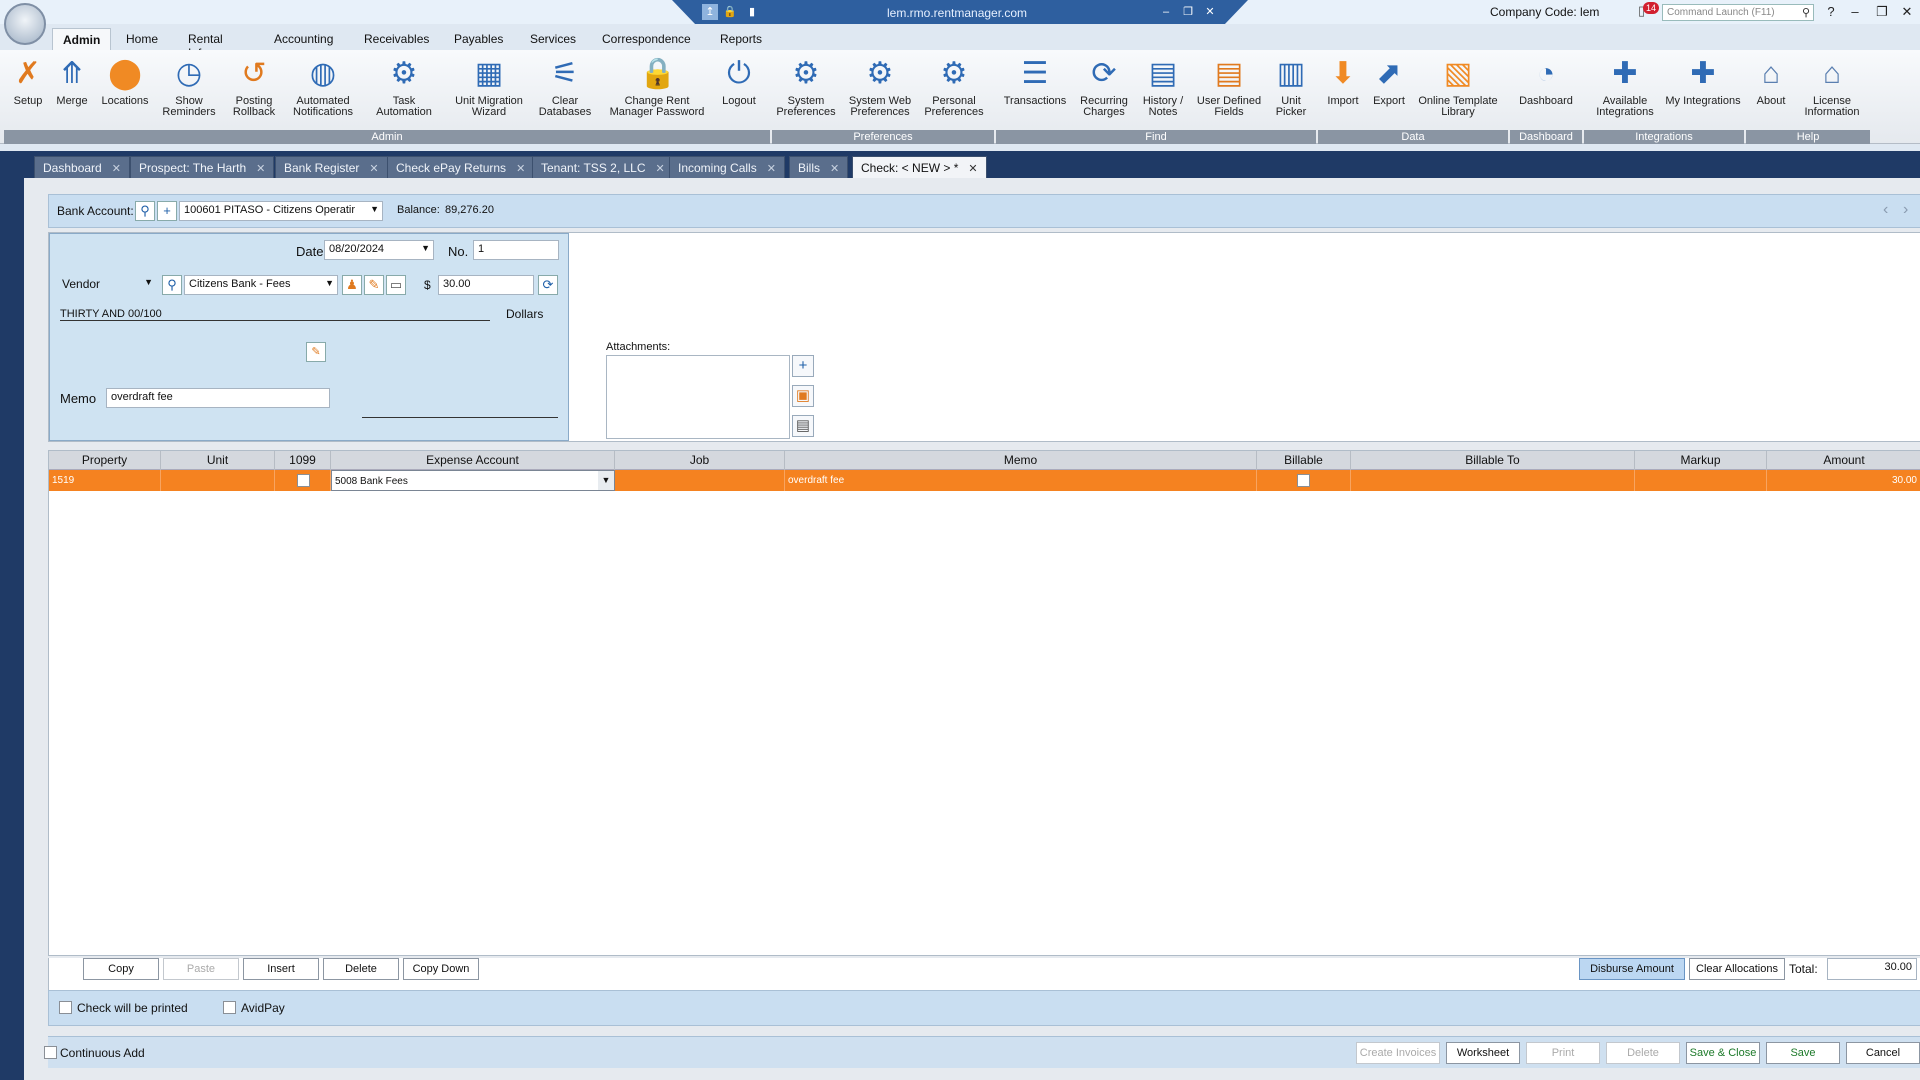  What do you see at coordinates (1104, 87) in the screenshot?
I see `recurring-charges-button: ⟳ Recurring Charges` at bounding box center [1104, 87].